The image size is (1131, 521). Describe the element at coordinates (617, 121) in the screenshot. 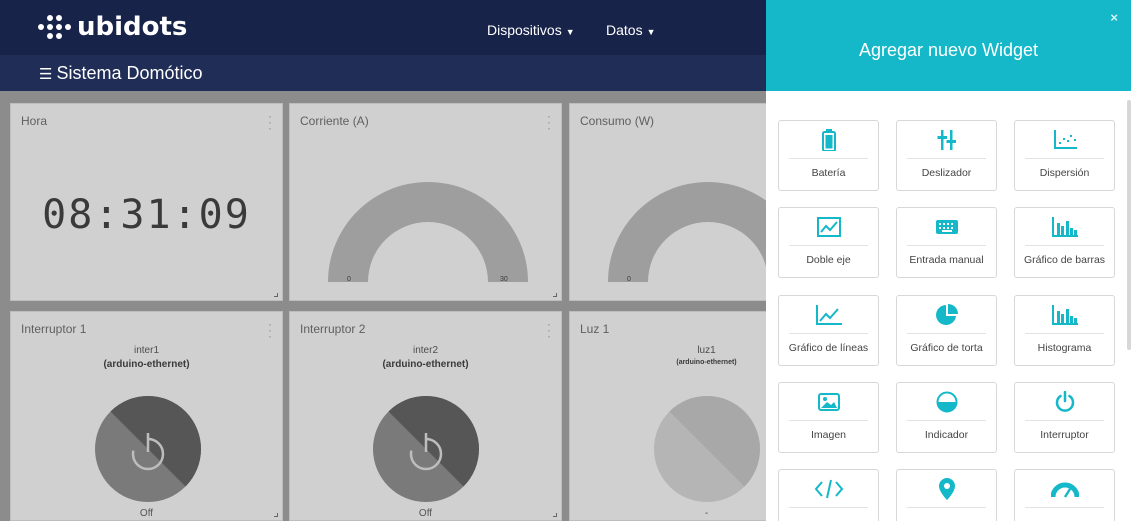

I see `widget-title: Consumo (W)` at that location.